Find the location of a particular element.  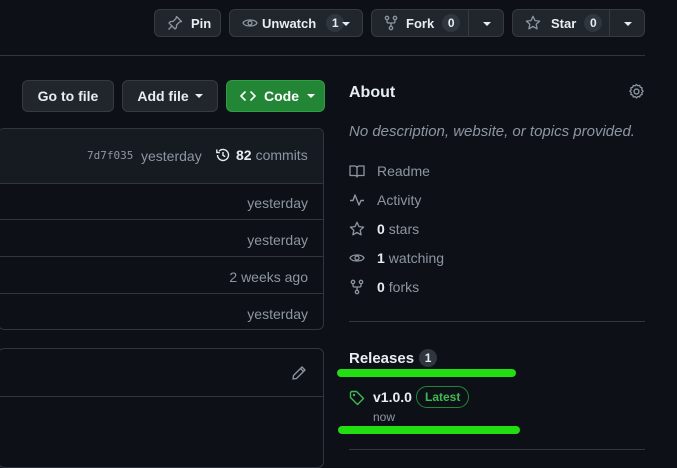

about-title: About is located at coordinates (372, 92).